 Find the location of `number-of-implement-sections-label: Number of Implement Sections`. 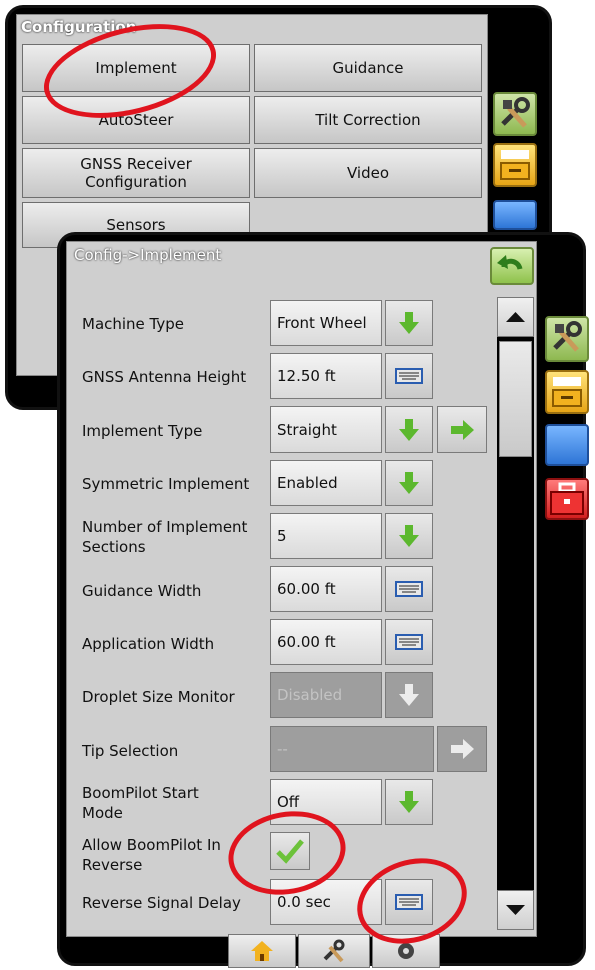

number-of-implement-sections-label: Number of Implement Sections is located at coordinates (165, 537).